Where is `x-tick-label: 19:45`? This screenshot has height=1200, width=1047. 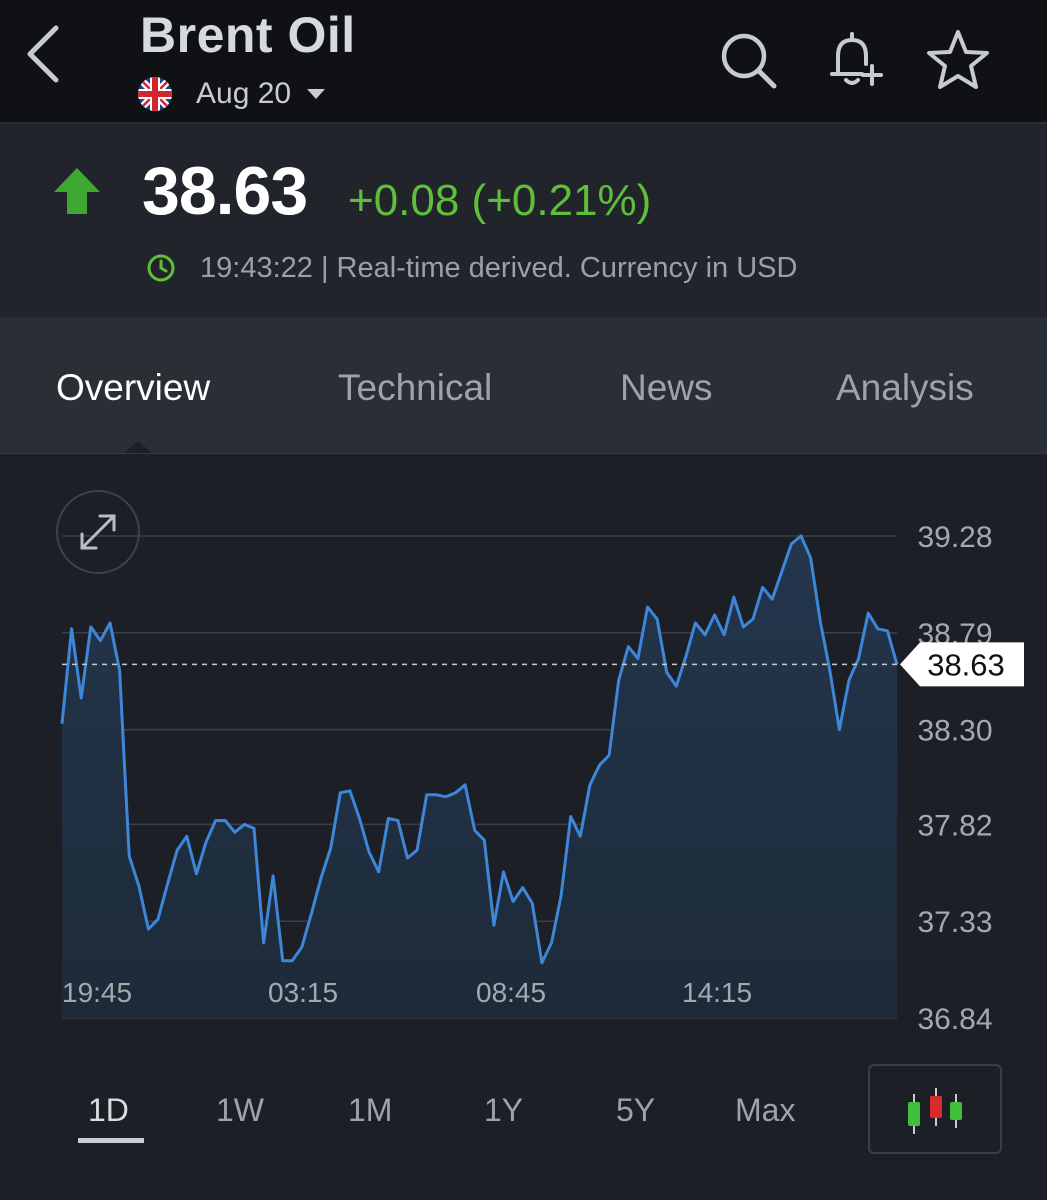 x-tick-label: 19:45 is located at coordinates (97, 992).